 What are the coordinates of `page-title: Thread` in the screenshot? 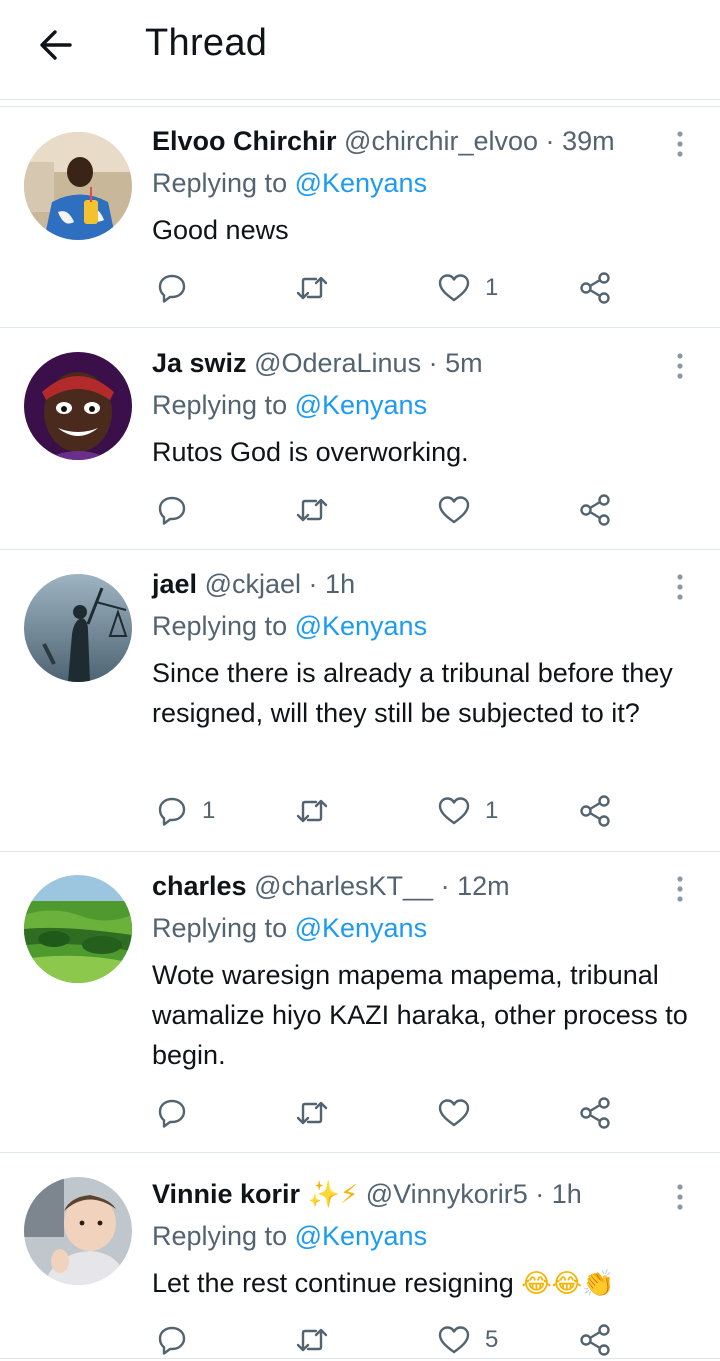 It's located at (206, 43).